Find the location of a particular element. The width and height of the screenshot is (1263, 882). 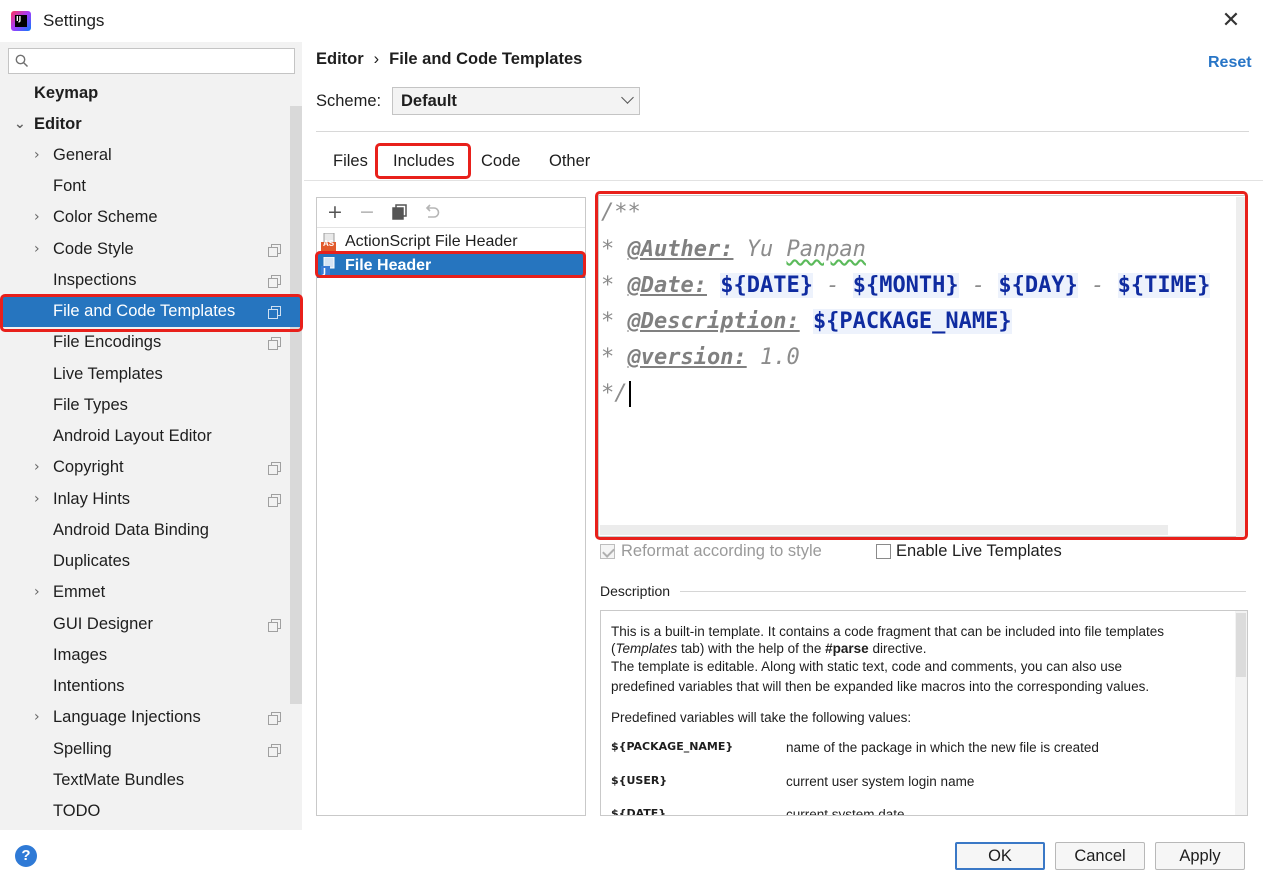

breadcrumb: Editor › File and Code Templates is located at coordinates (449, 59).